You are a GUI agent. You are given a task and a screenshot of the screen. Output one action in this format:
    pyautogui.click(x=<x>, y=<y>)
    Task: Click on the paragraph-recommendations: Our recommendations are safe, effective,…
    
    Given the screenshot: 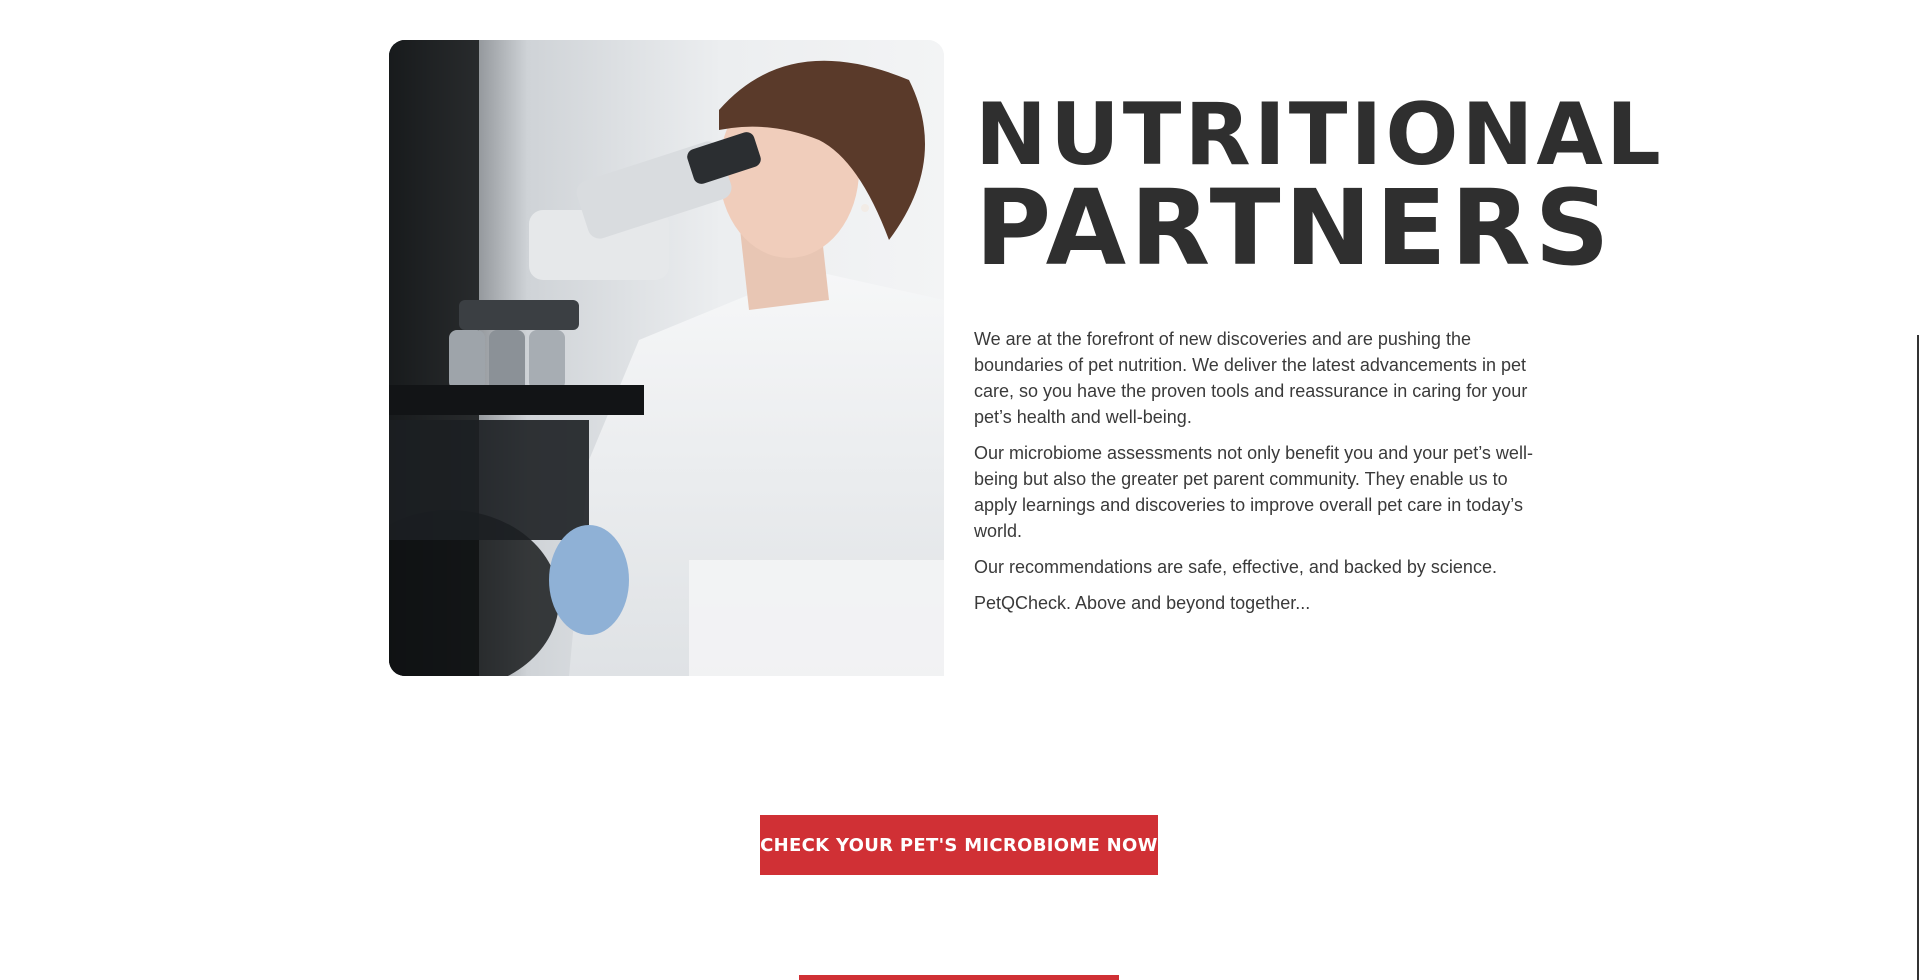 What is the action you would take?
    pyautogui.click(x=1235, y=567)
    